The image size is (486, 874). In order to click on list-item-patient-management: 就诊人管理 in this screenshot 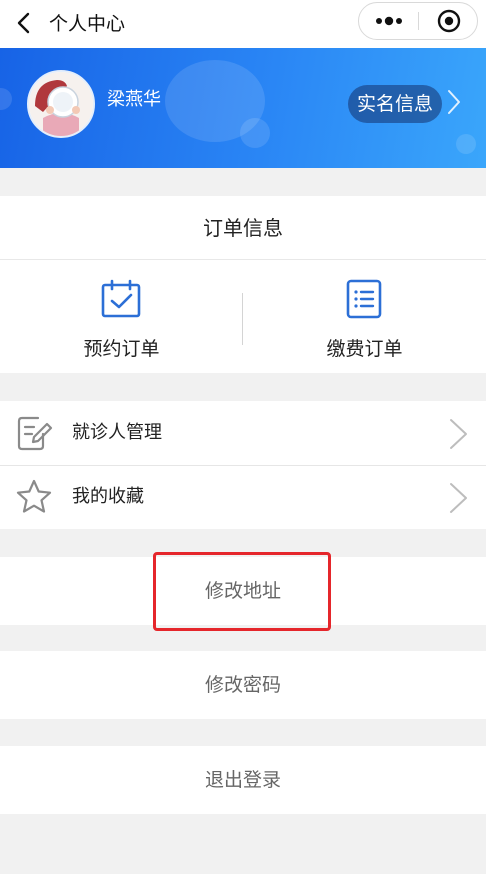, I will do `click(243, 433)`.